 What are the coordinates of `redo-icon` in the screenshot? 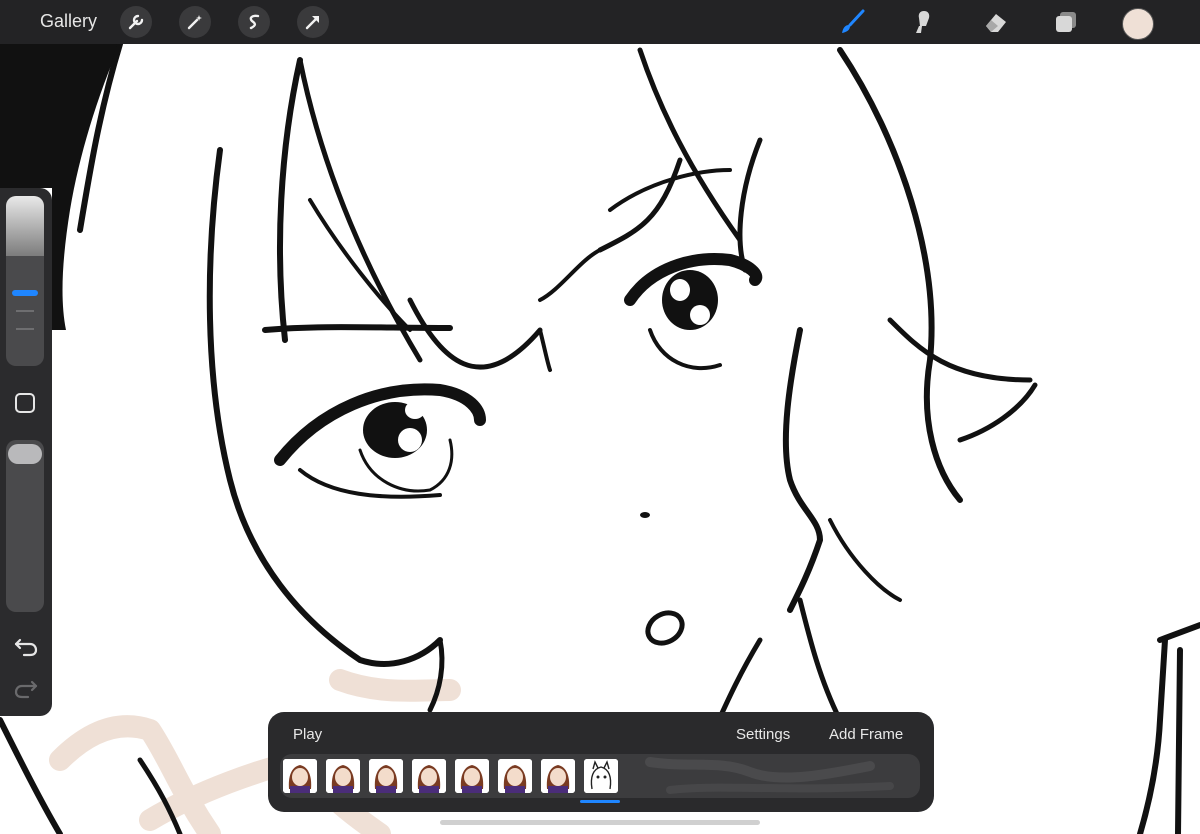 It's located at (26, 689).